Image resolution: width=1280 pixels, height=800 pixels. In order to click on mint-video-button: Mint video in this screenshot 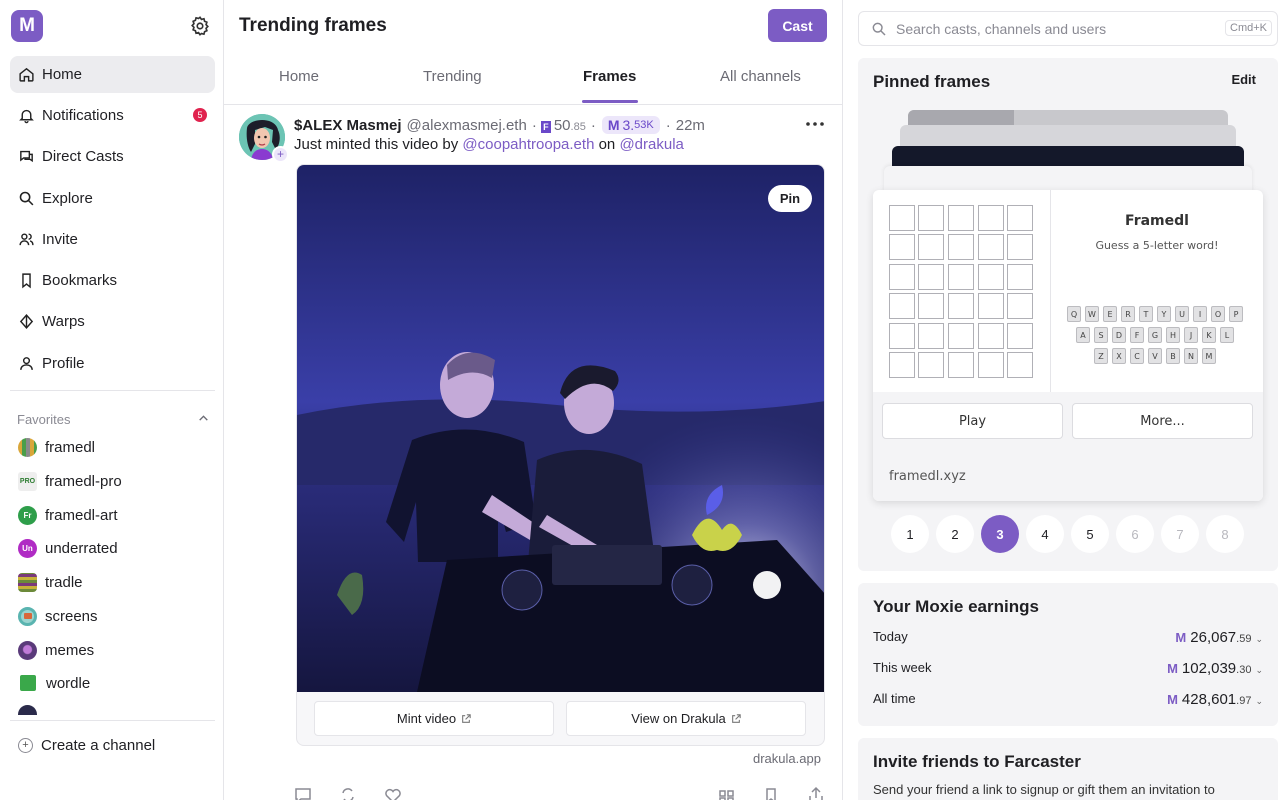, I will do `click(434, 718)`.